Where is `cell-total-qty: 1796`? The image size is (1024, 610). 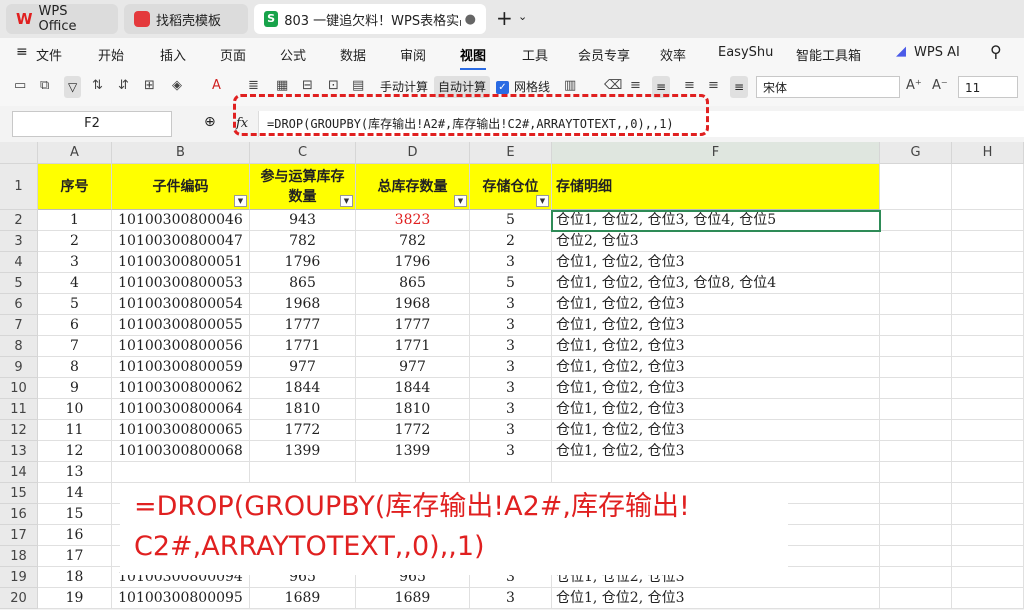 cell-total-qty: 1796 is located at coordinates (413, 262).